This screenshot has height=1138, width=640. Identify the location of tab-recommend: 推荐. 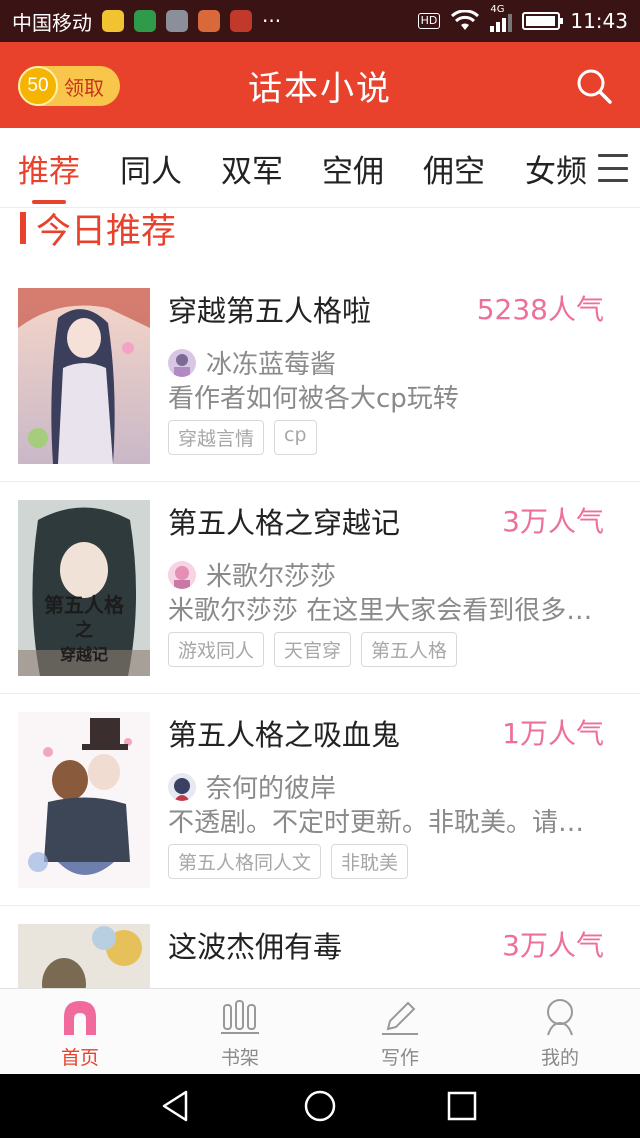
(49, 168).